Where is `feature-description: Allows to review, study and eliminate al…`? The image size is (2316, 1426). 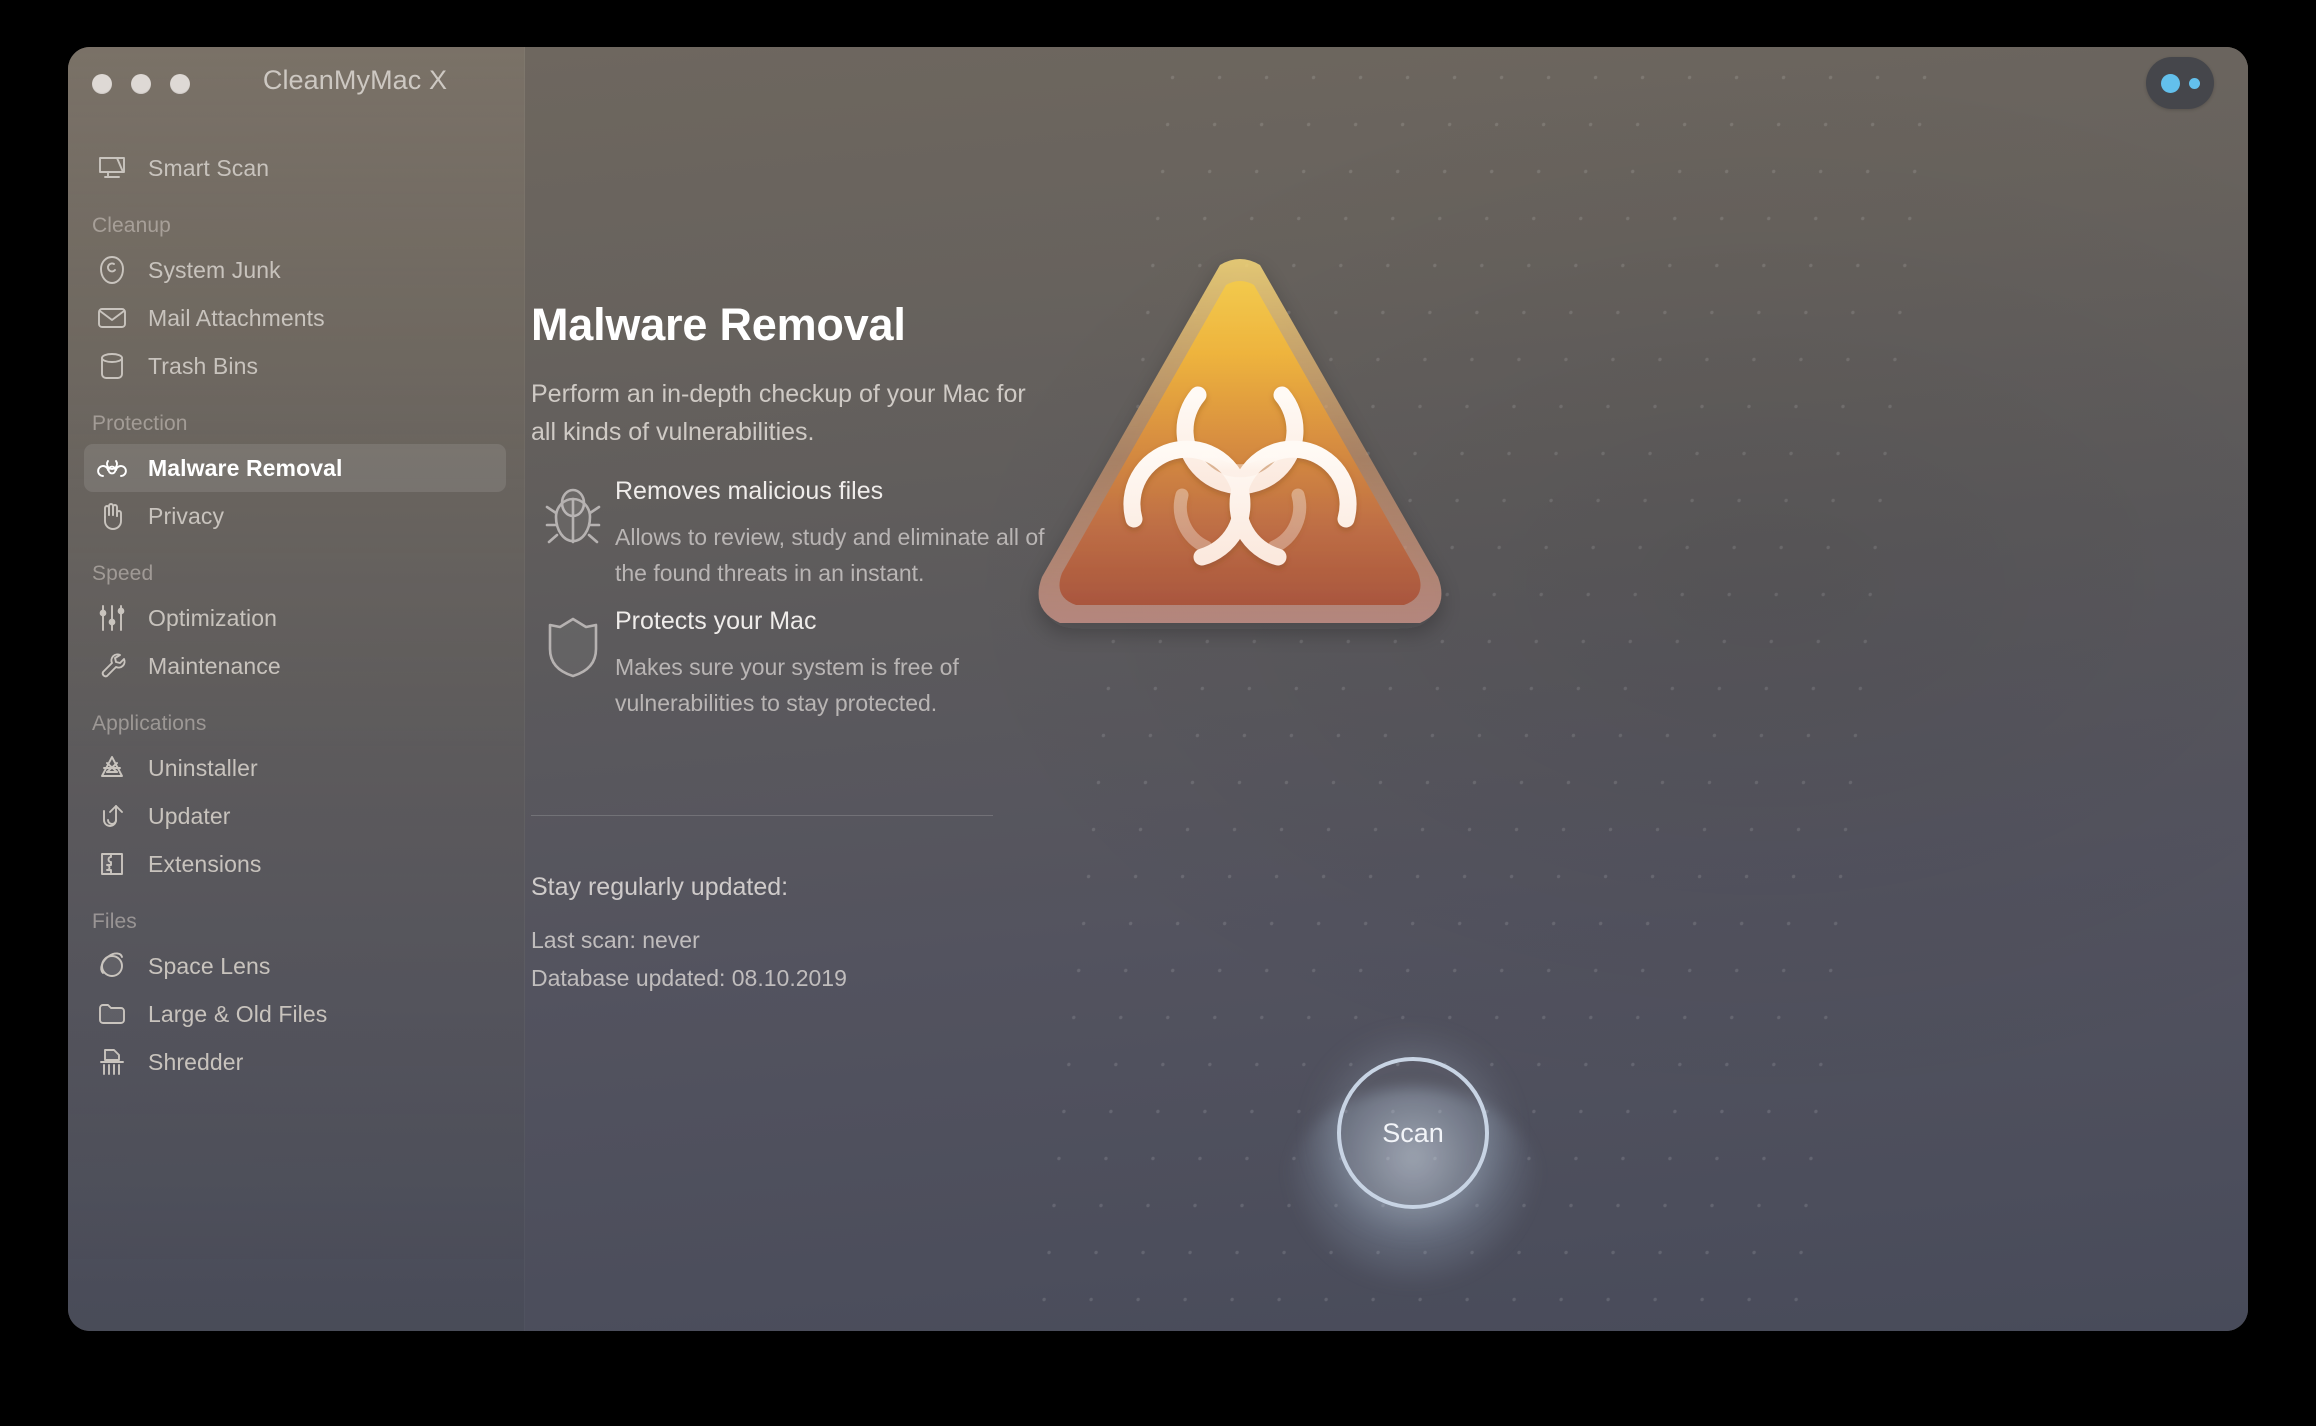
feature-description: Allows to review, study and eliminate al… is located at coordinates (830, 555).